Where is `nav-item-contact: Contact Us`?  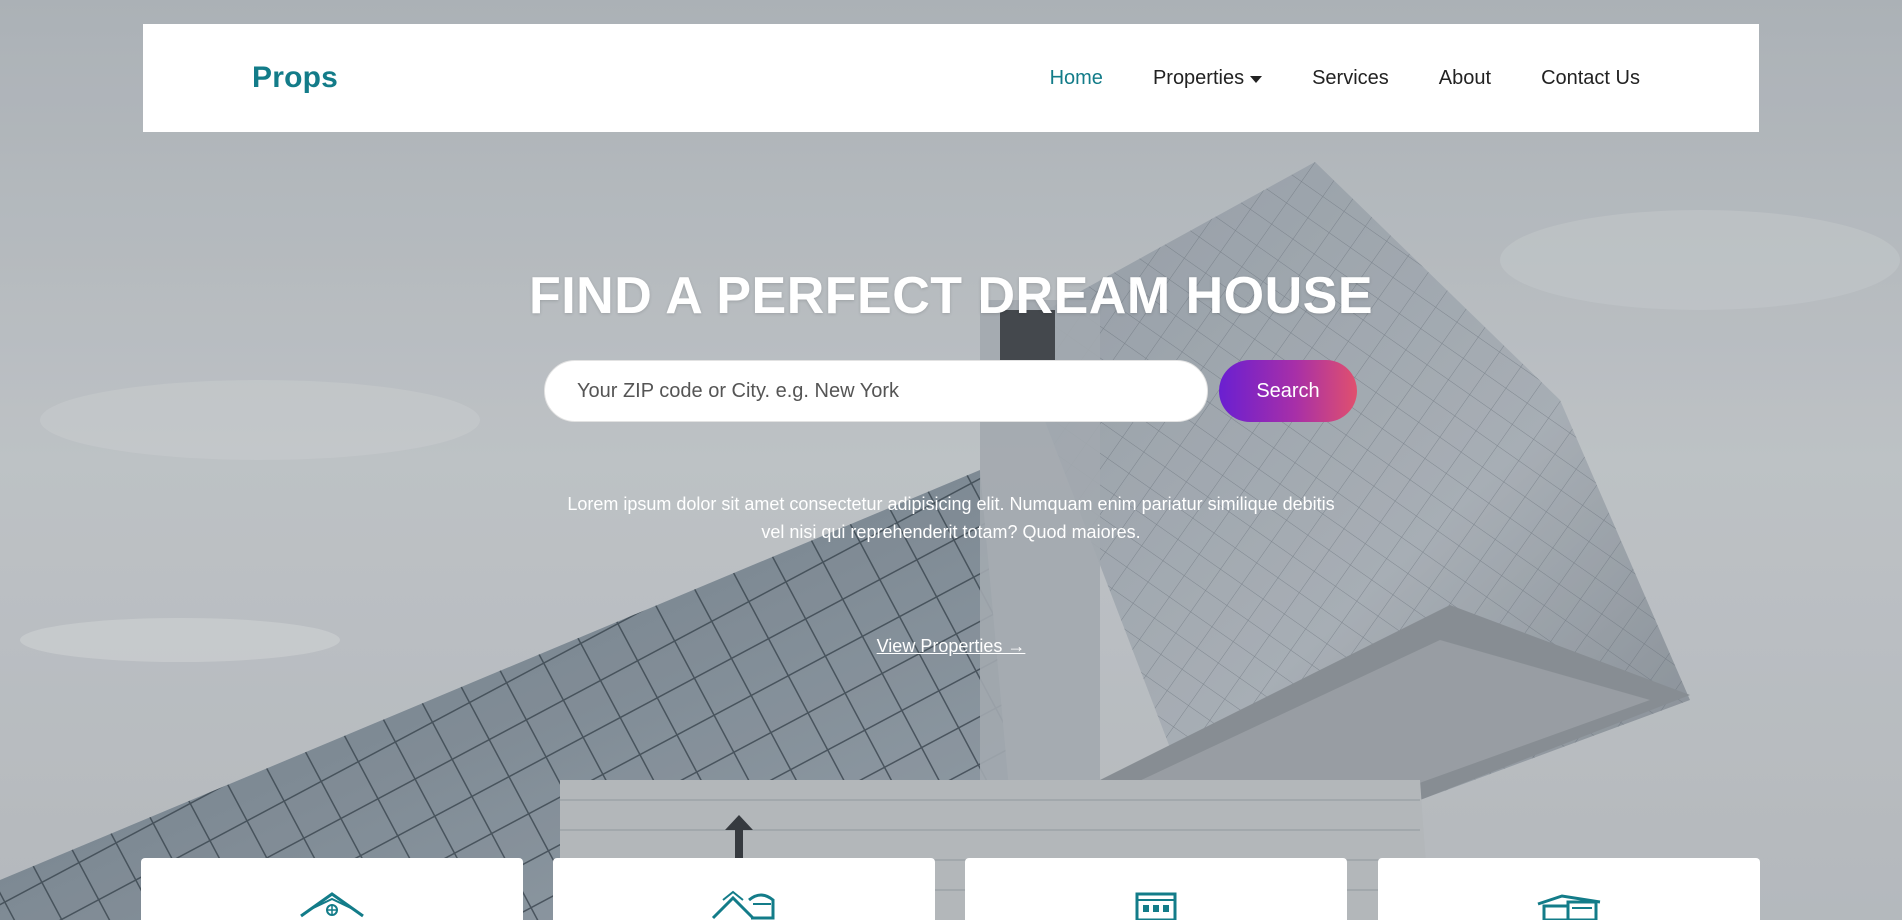 nav-item-contact: Contact Us is located at coordinates (1590, 78).